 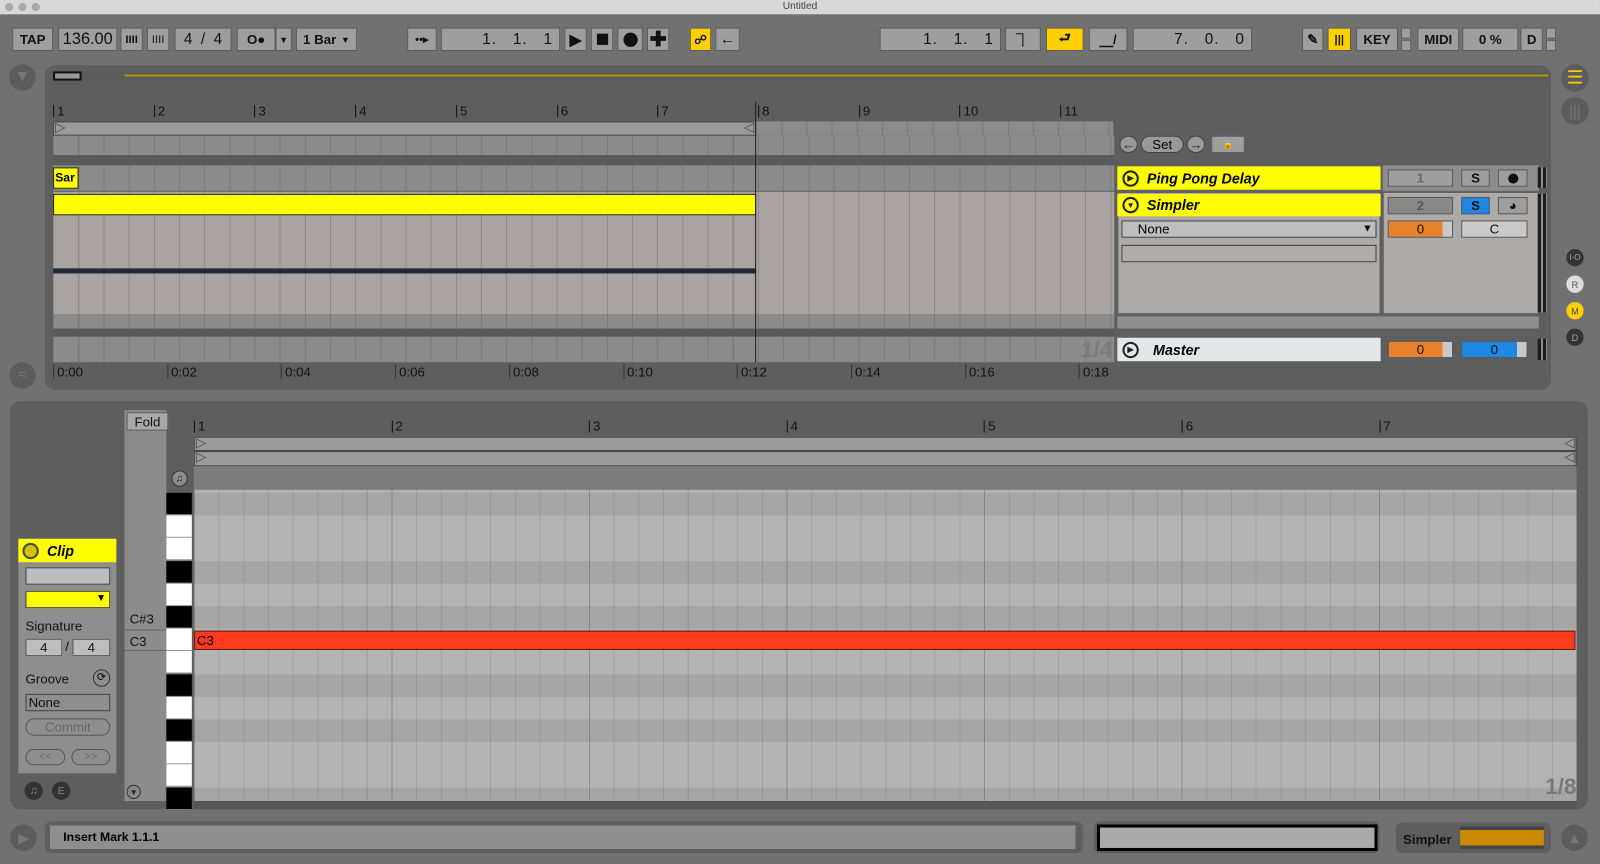 I want to click on overview-viewport, so click(x=67, y=76).